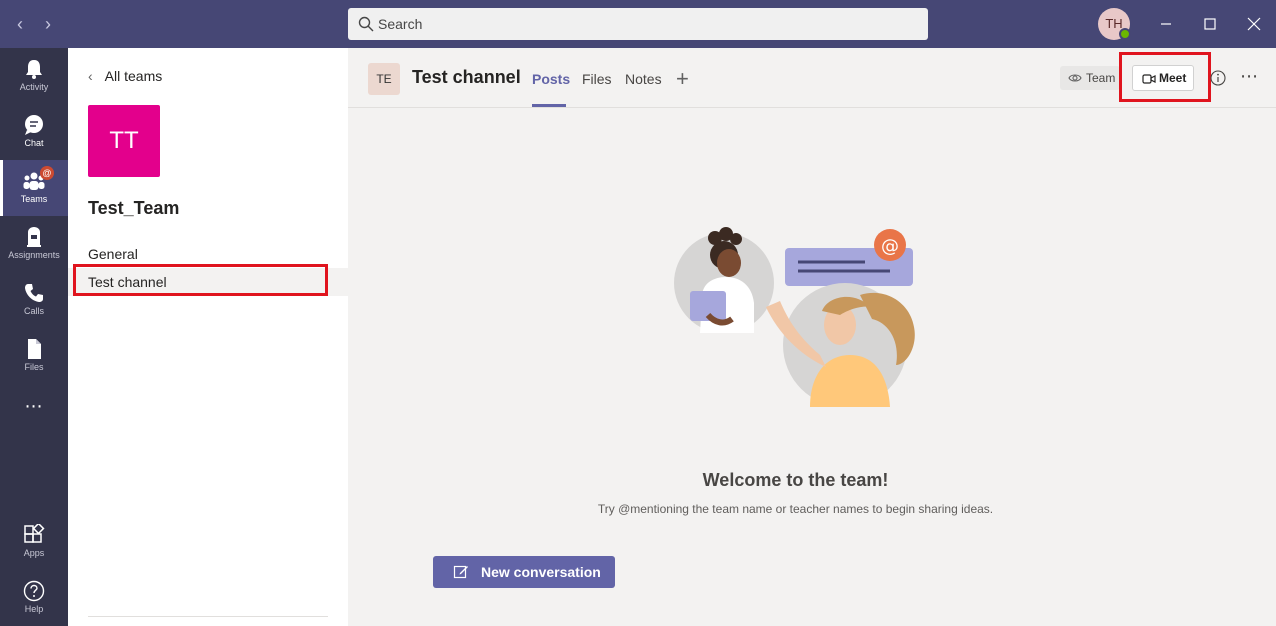 The width and height of the screenshot is (1276, 626). What do you see at coordinates (34, 69) in the screenshot?
I see `bell-icon` at bounding box center [34, 69].